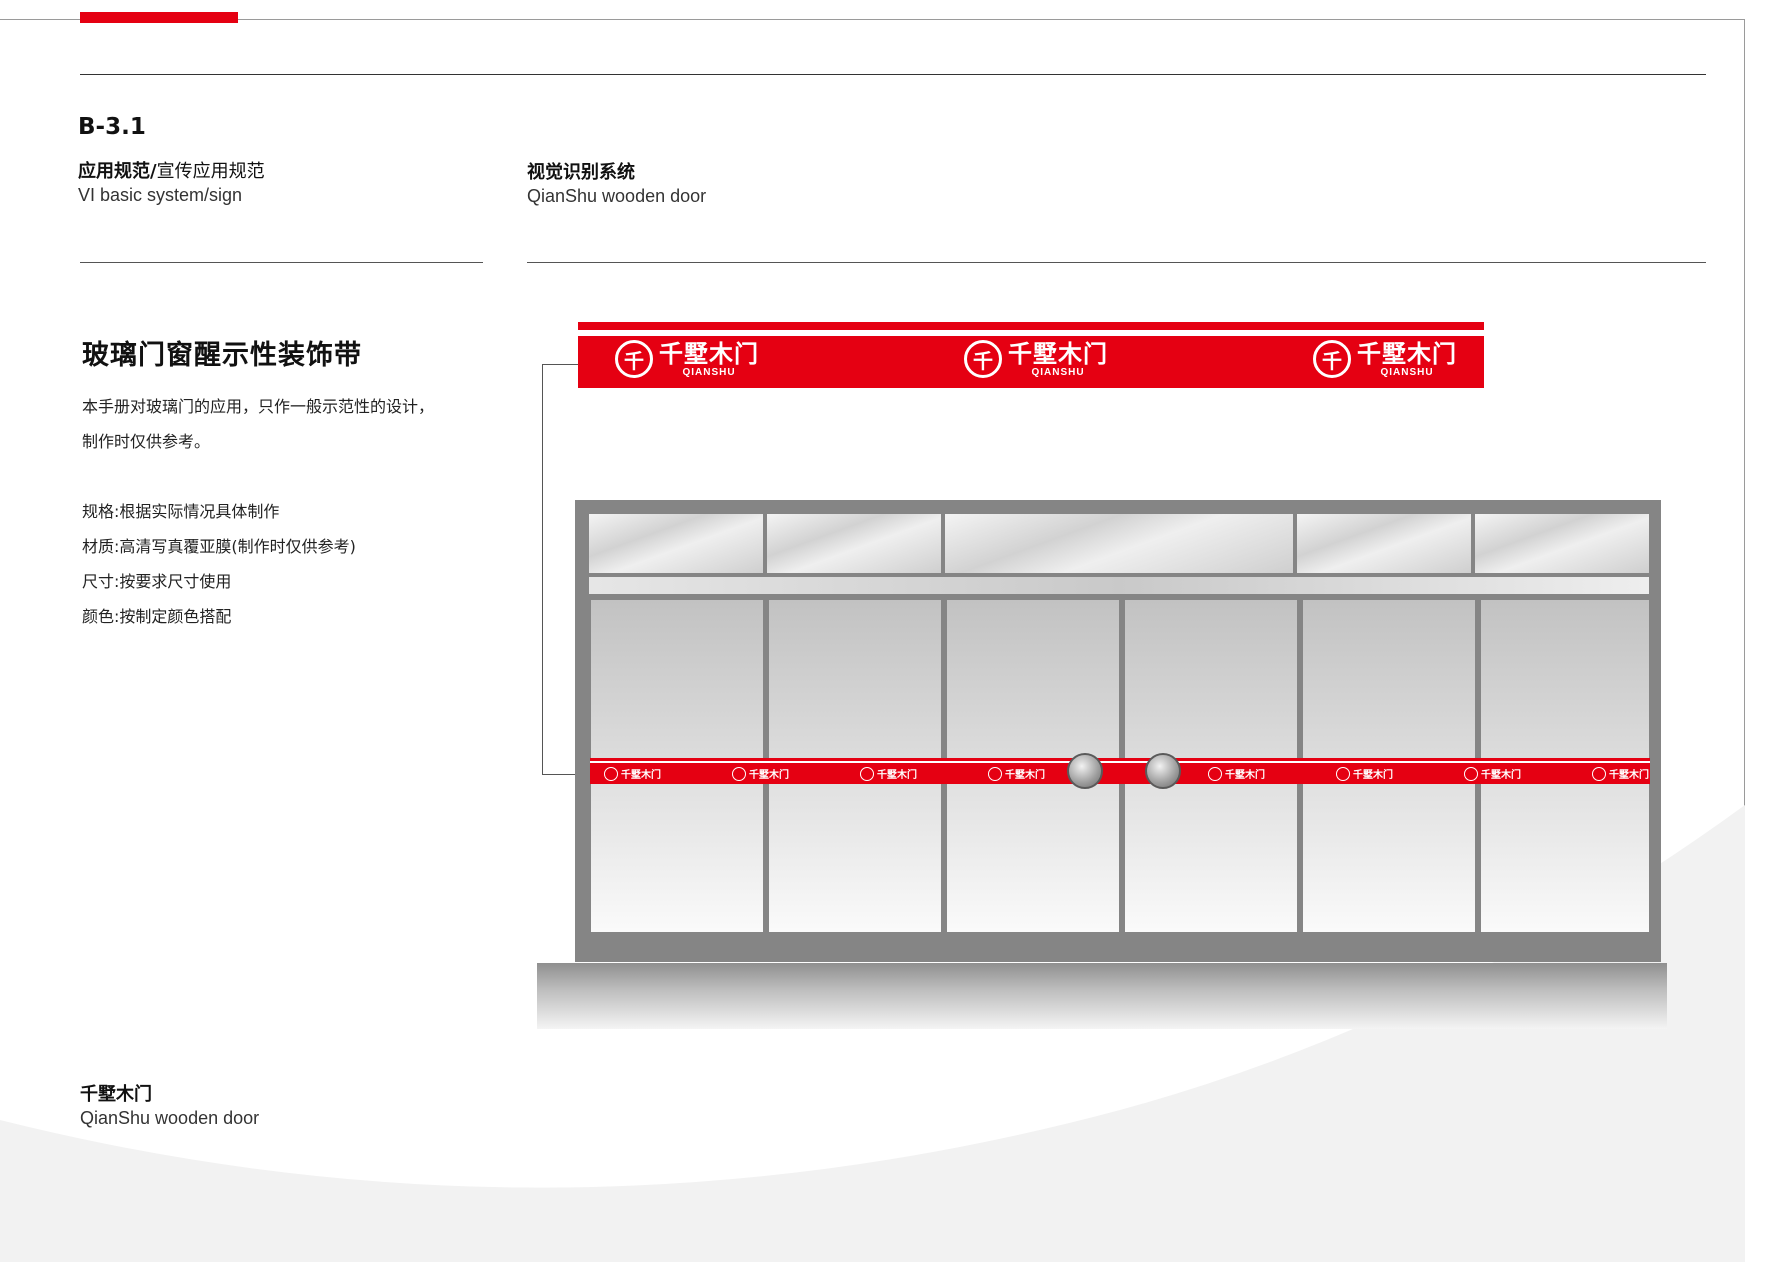 The height and width of the screenshot is (1264, 1779). I want to click on spec-text: 规格:根据实际情况具体制作, so click(181, 511).